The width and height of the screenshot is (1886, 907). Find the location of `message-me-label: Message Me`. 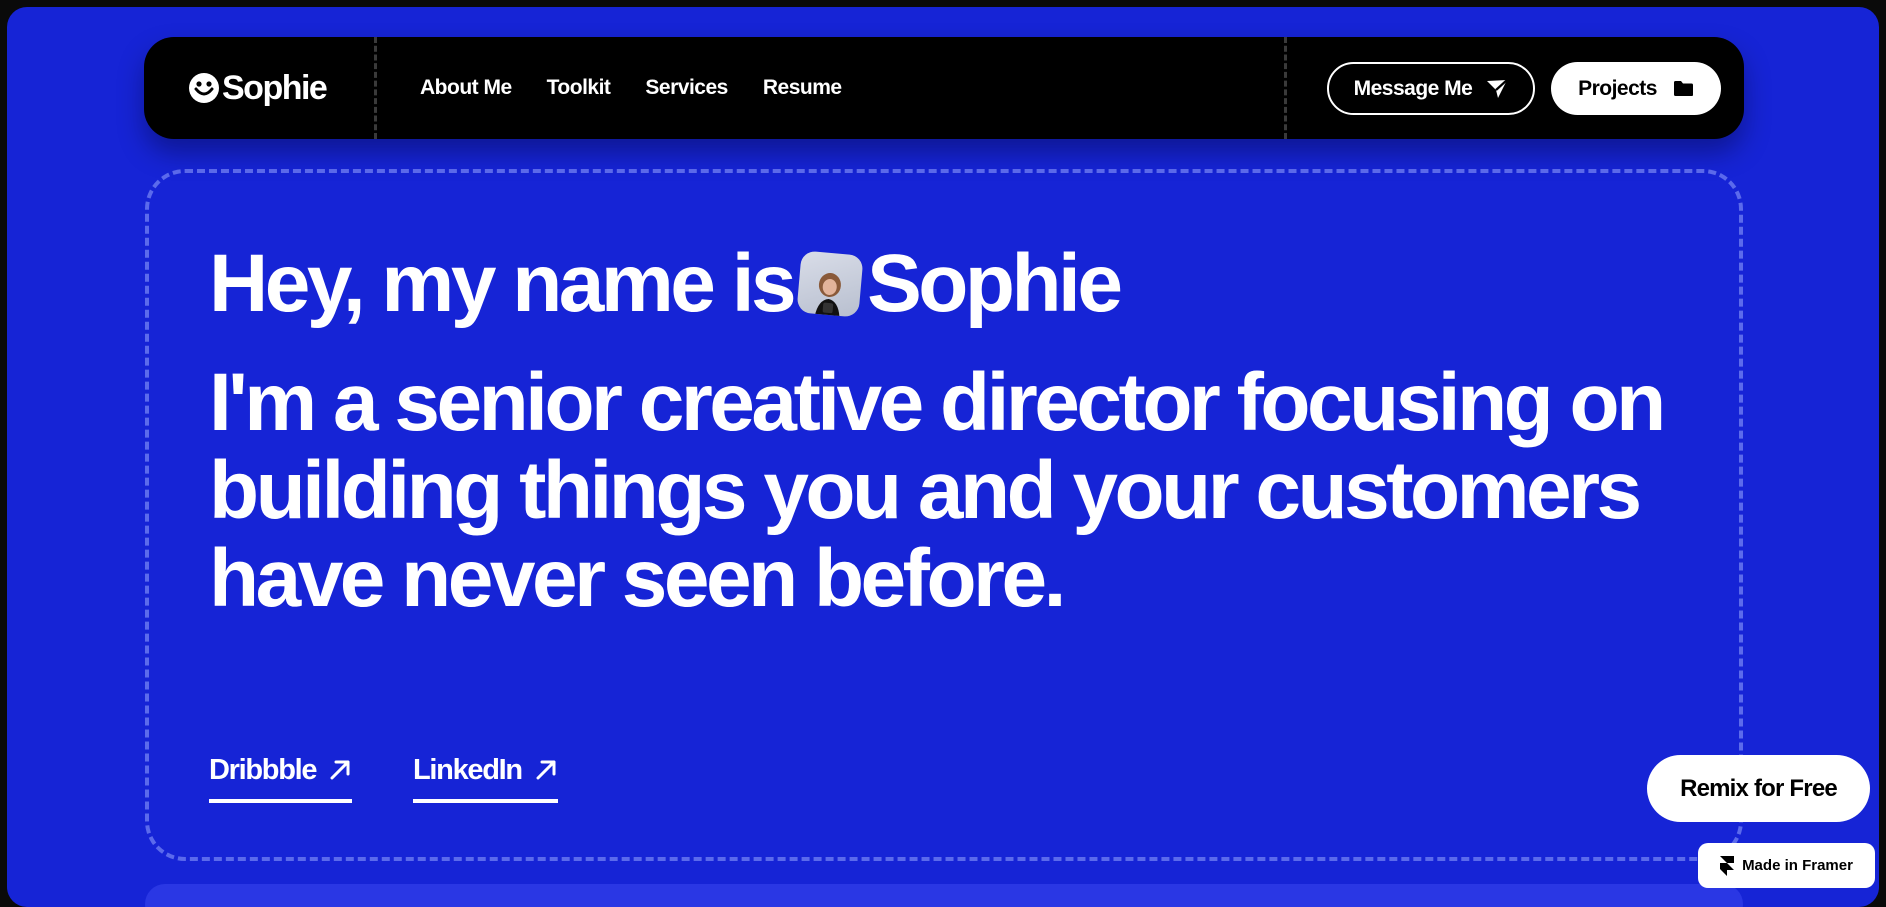

message-me-label: Message Me is located at coordinates (1413, 88).